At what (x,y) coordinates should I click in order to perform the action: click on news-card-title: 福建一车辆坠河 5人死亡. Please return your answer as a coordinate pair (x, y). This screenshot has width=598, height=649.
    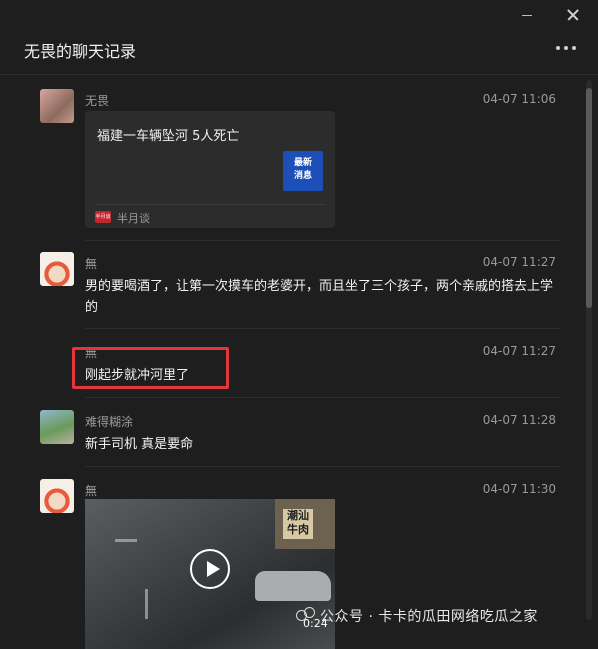
    Looking at the image, I should click on (168, 136).